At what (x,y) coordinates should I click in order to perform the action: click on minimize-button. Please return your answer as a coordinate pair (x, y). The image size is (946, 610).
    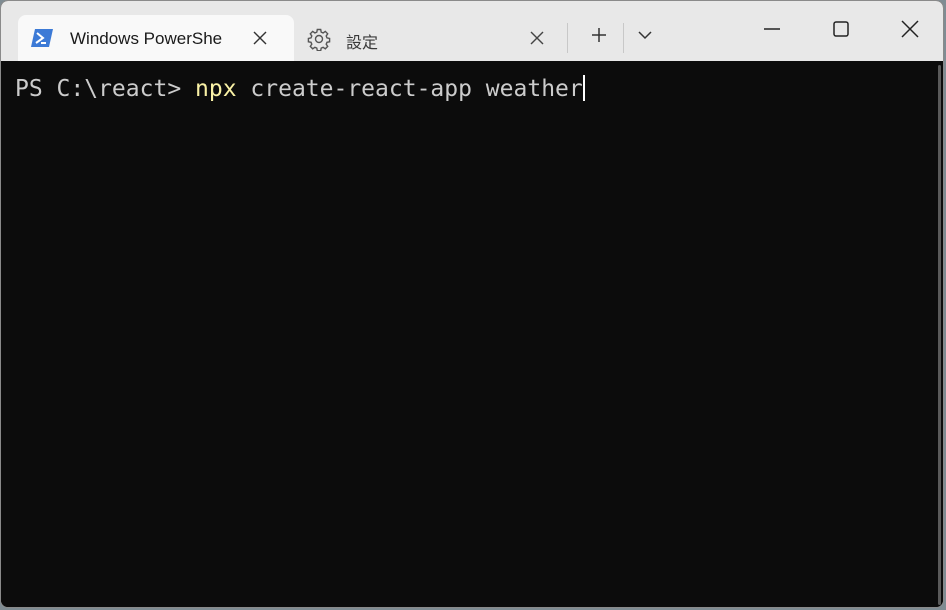
    Looking at the image, I should click on (772, 31).